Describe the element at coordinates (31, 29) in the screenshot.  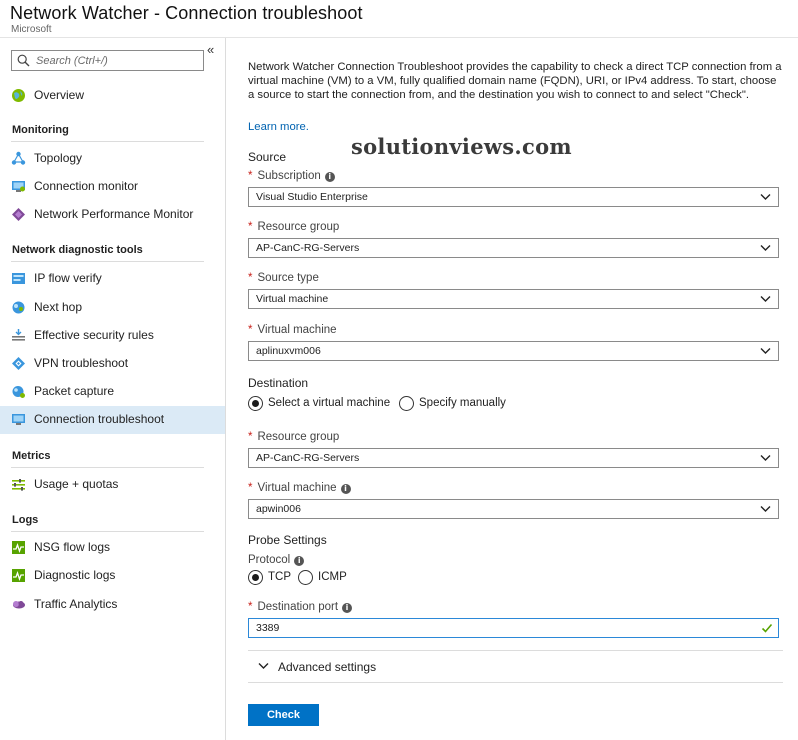
I see `page-subtitle: Microsoft` at that location.